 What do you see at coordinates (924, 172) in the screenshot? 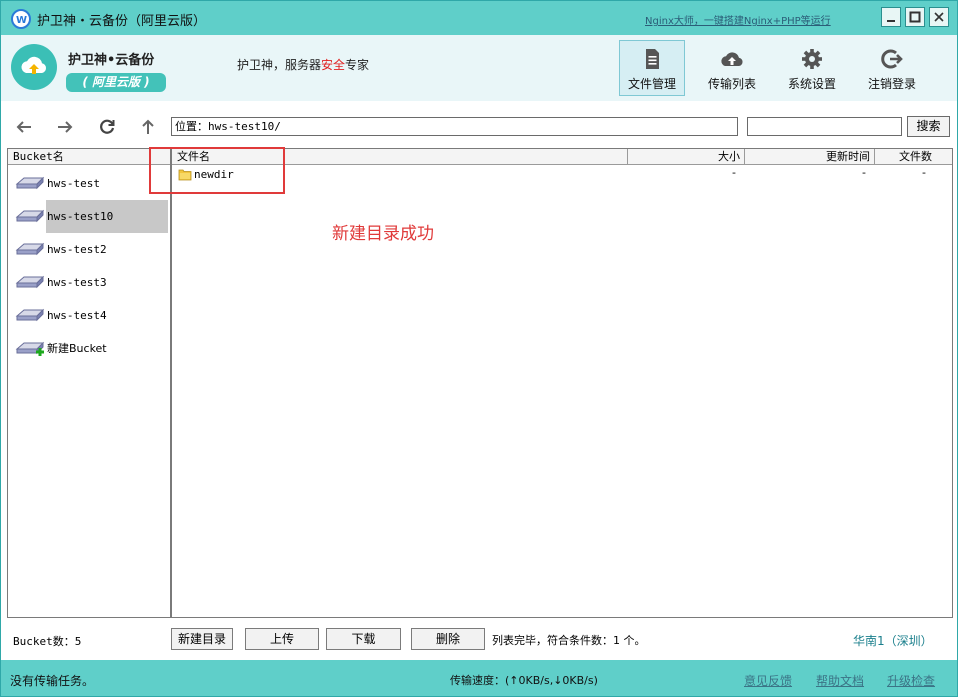
I see `file-count: -` at bounding box center [924, 172].